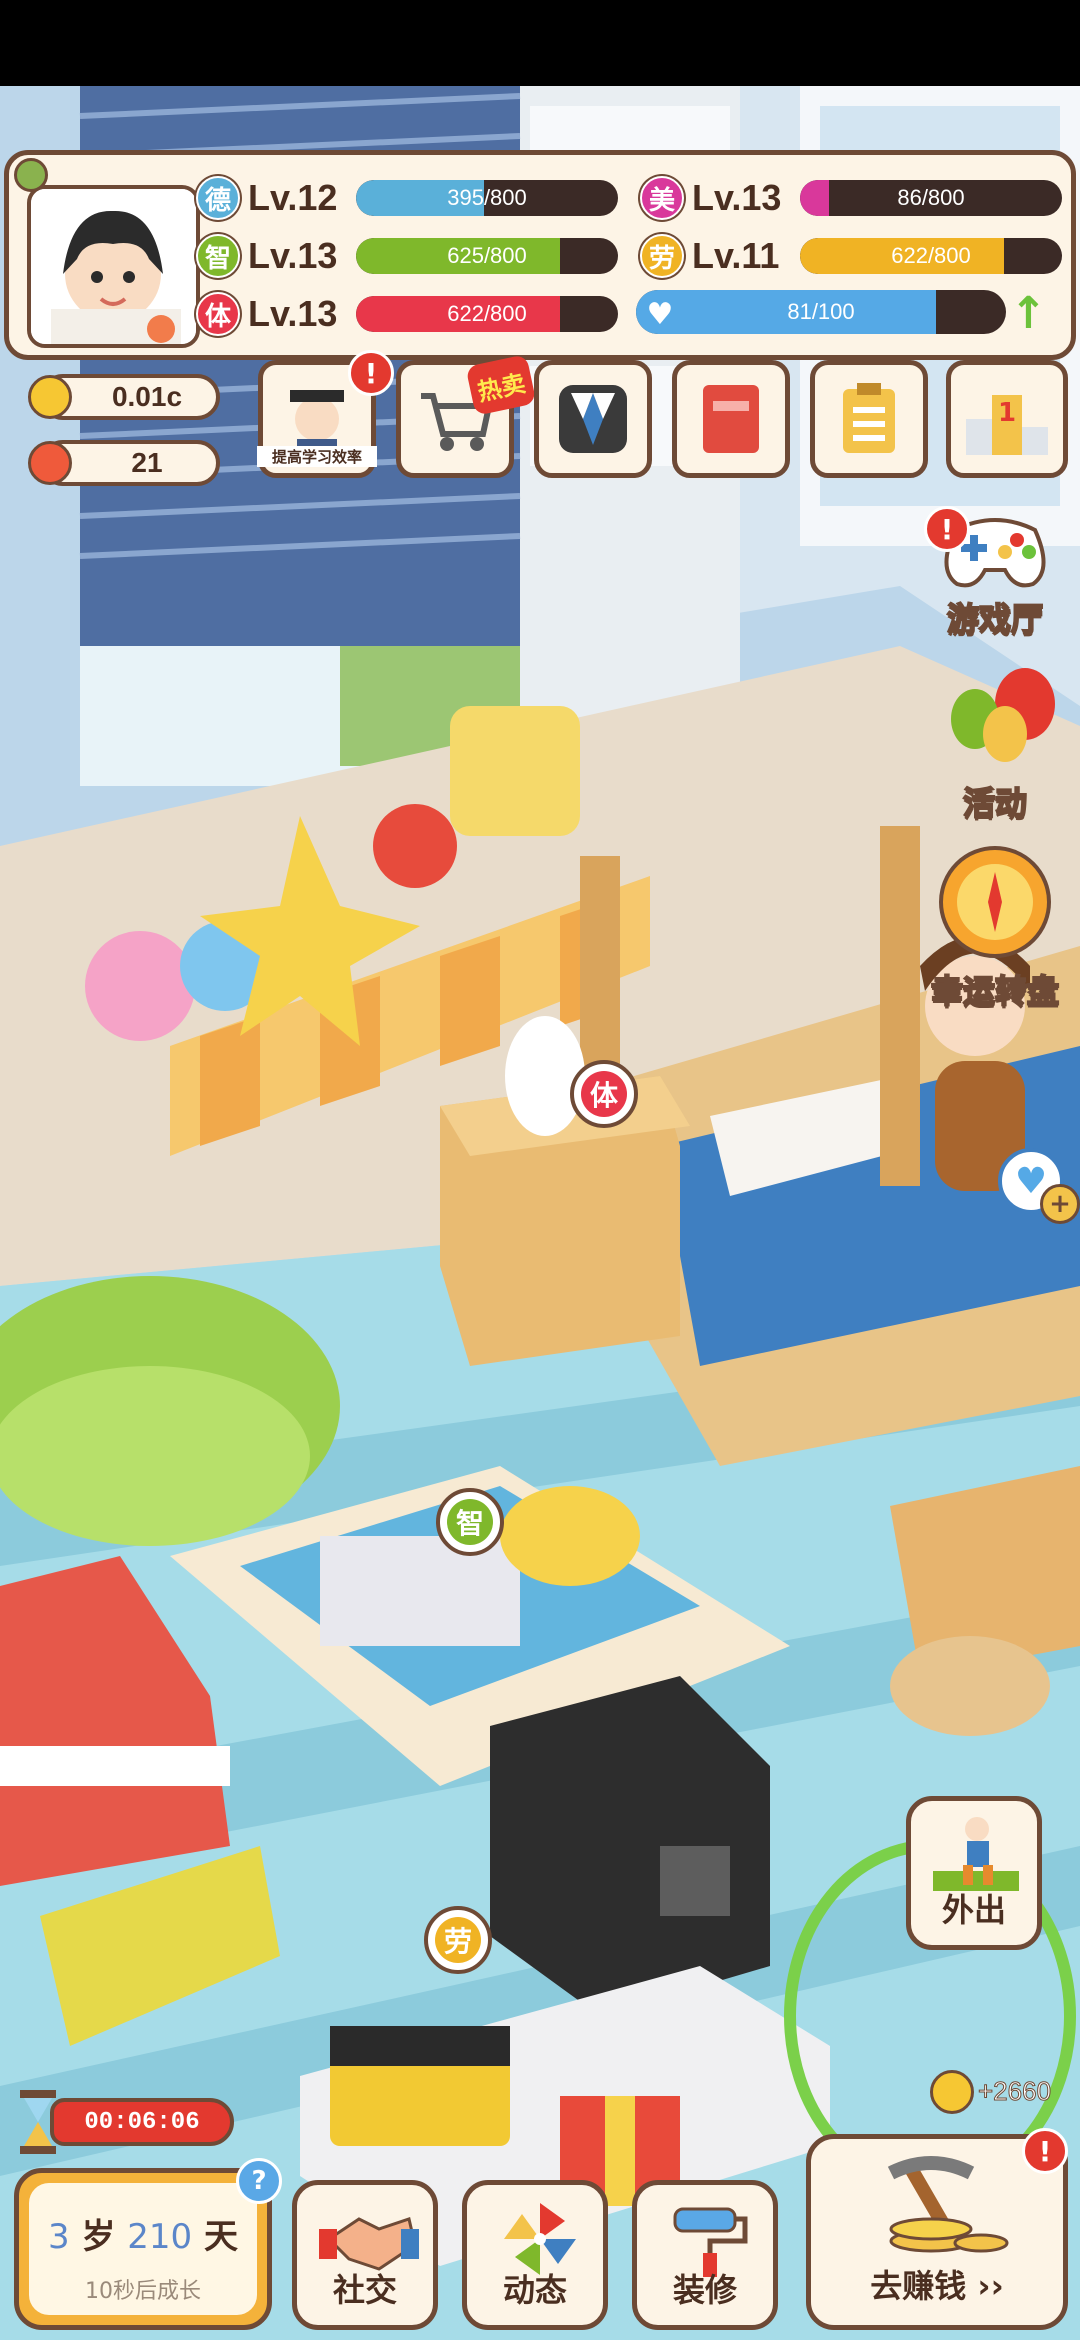 This screenshot has height=2340, width=1080. What do you see at coordinates (317, 422) in the screenshot?
I see `teacher-icon` at bounding box center [317, 422].